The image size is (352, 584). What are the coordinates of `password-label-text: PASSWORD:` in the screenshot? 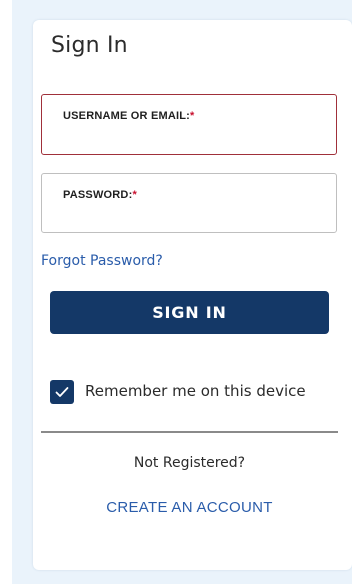 It's located at (98, 195).